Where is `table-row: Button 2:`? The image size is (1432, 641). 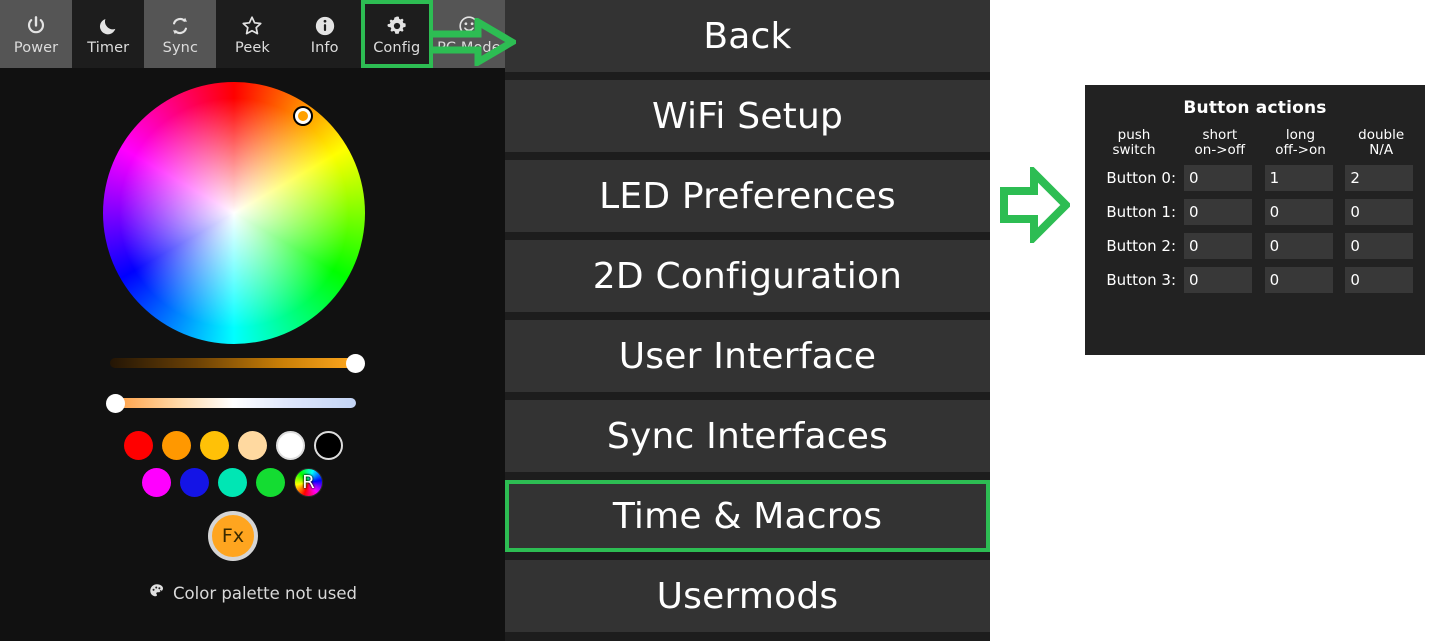 table-row: Button 2: is located at coordinates (1255, 246).